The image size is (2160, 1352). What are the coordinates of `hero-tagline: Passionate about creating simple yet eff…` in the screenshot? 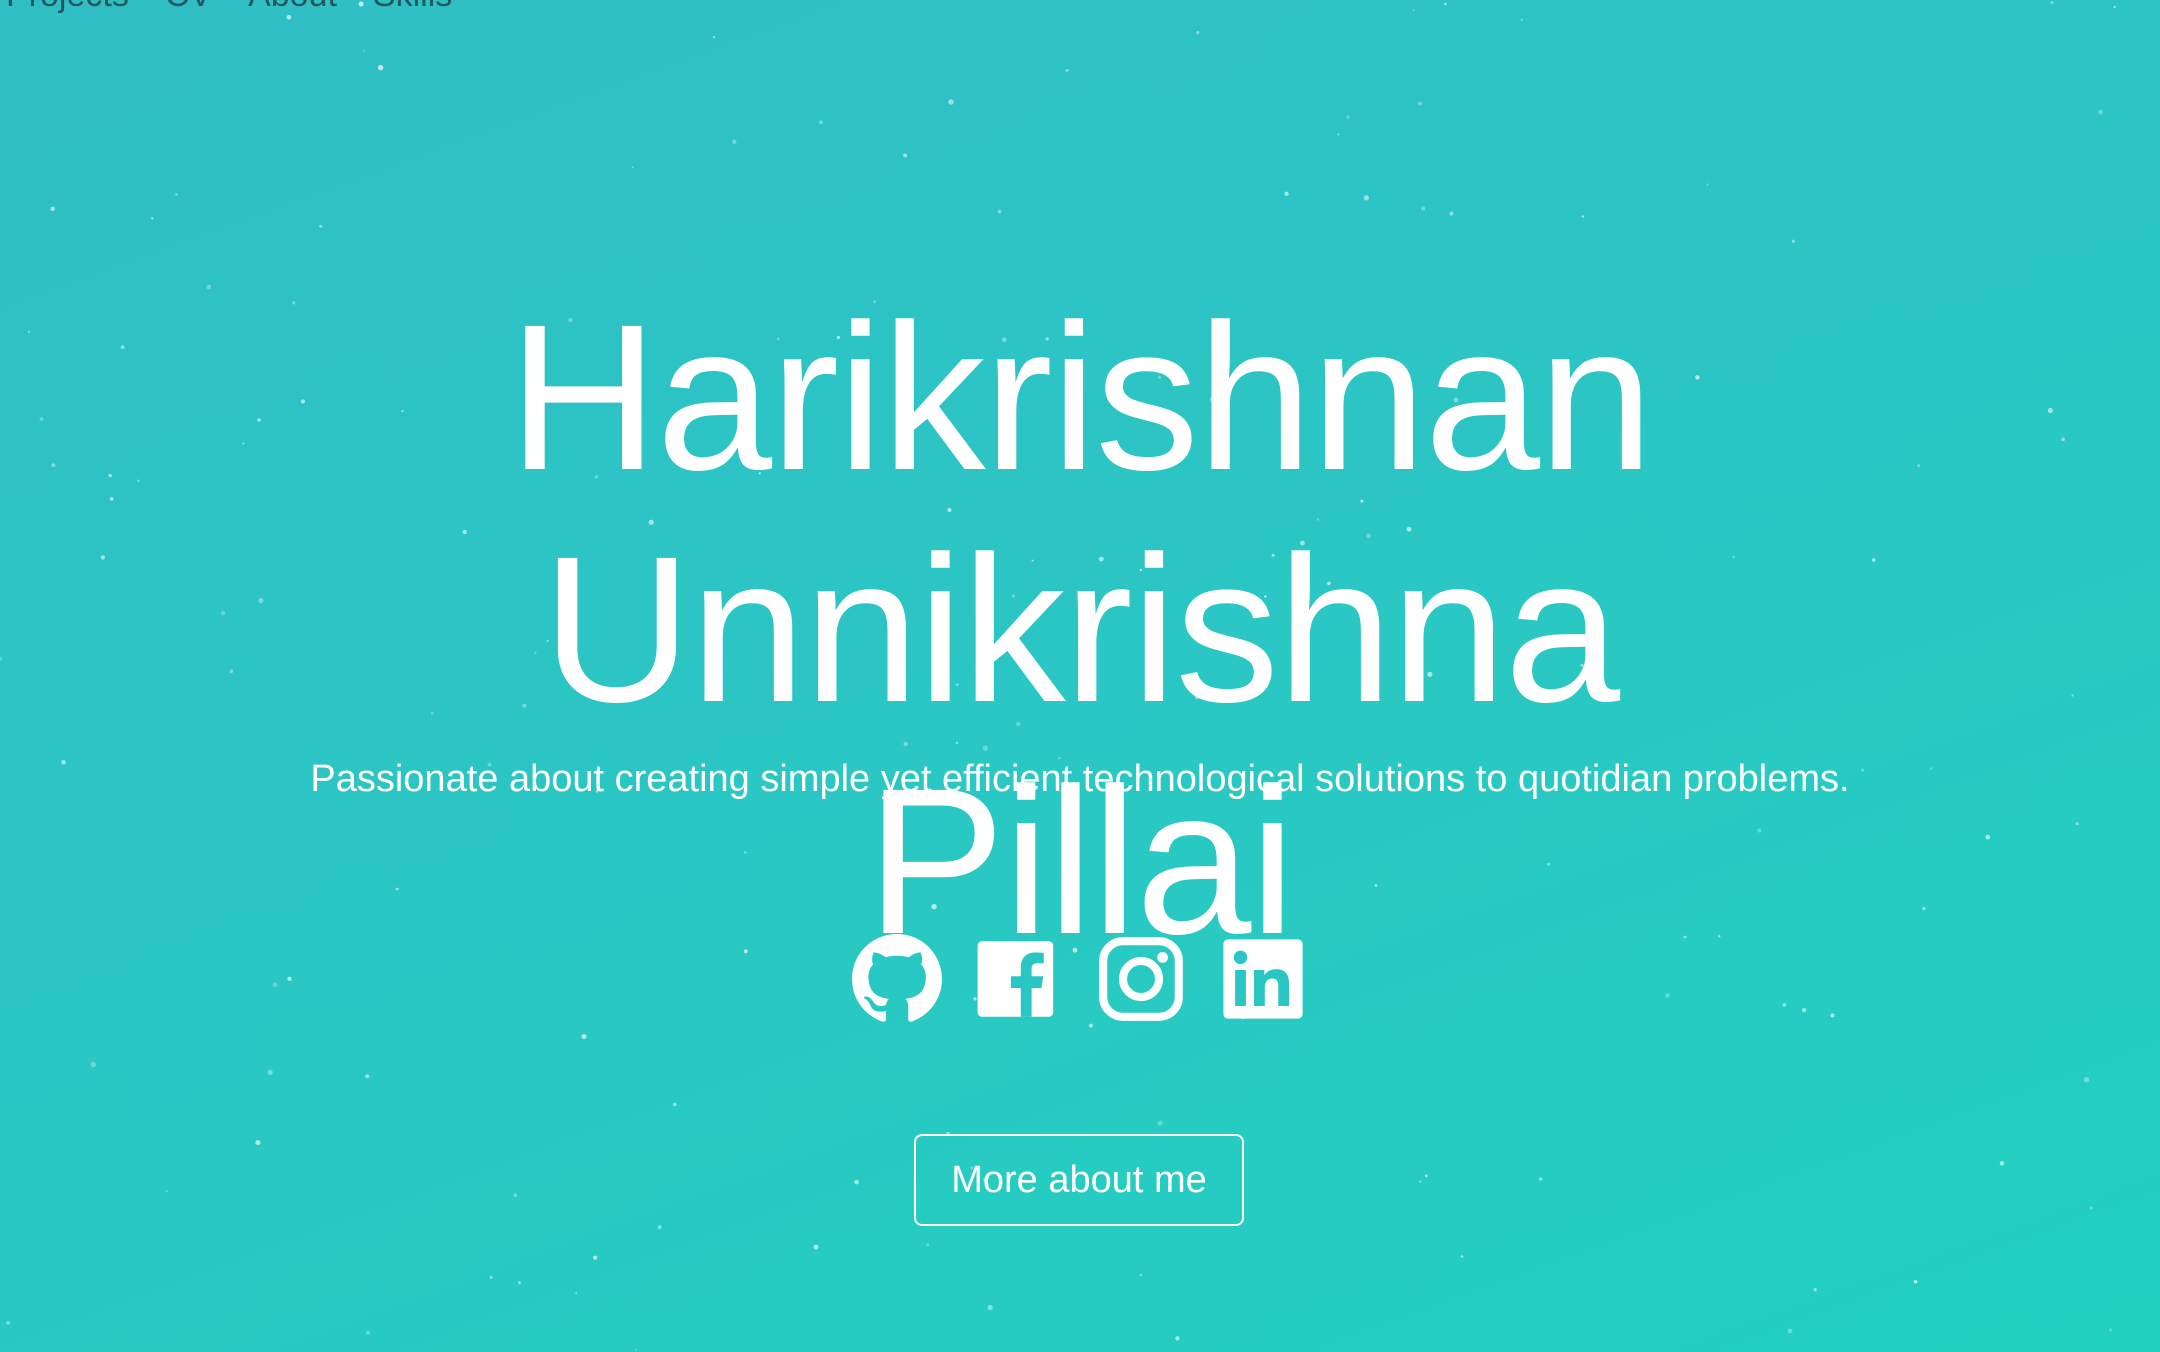 It's located at (1080, 779).